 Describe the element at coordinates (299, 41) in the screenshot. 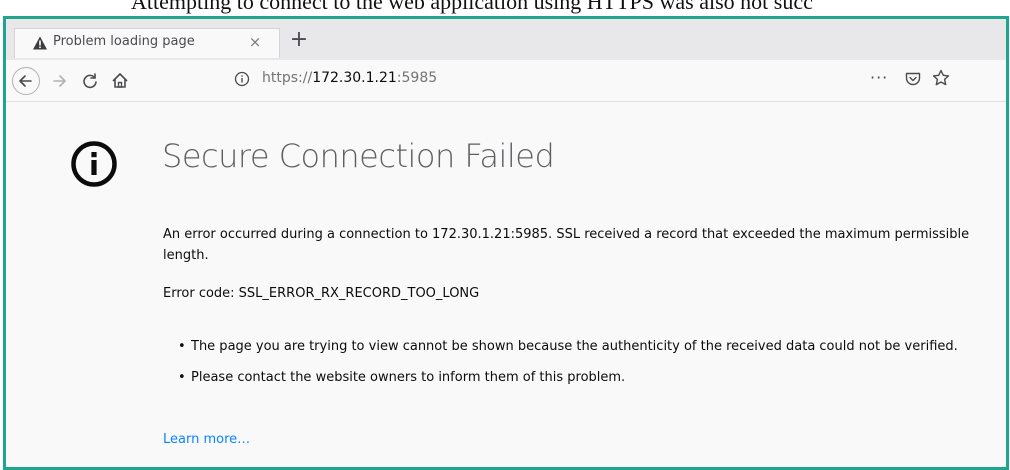

I see `new-tab-button: +` at that location.